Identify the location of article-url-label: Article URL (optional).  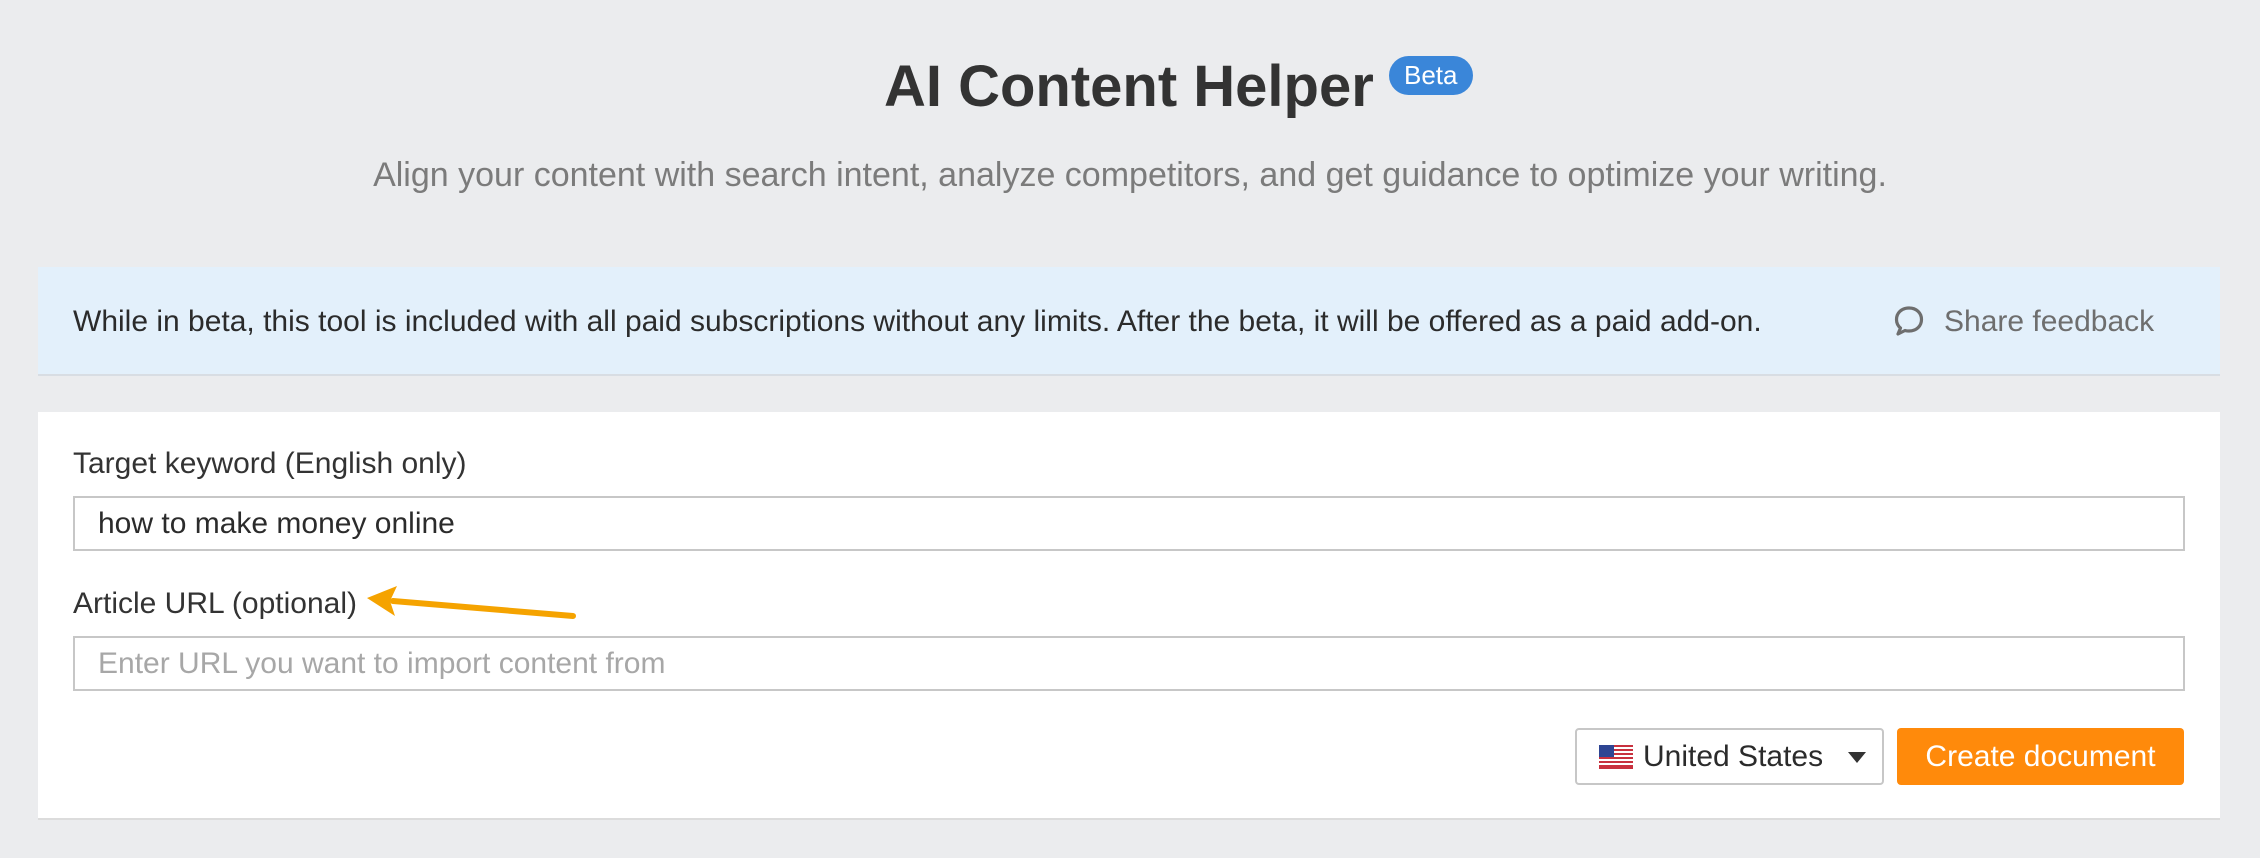
(215, 603).